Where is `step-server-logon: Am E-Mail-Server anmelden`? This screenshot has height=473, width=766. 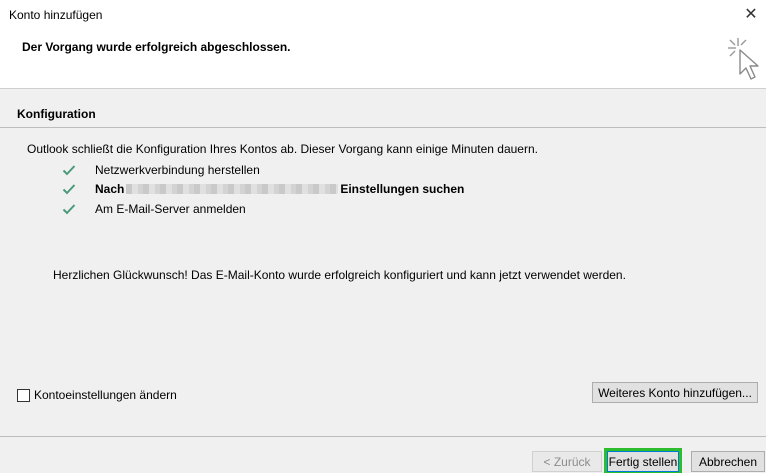
step-server-logon: Am E-Mail-Server anmelden is located at coordinates (154, 209).